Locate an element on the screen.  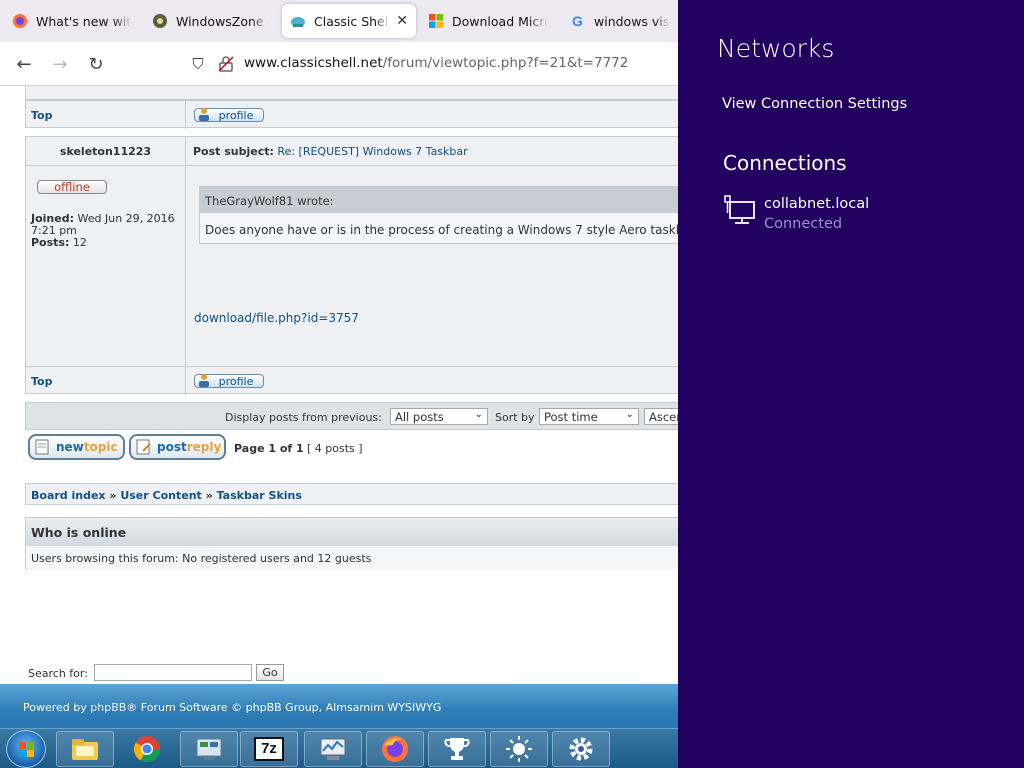
page-info: Page 1 of 1 is located at coordinates (269, 448).